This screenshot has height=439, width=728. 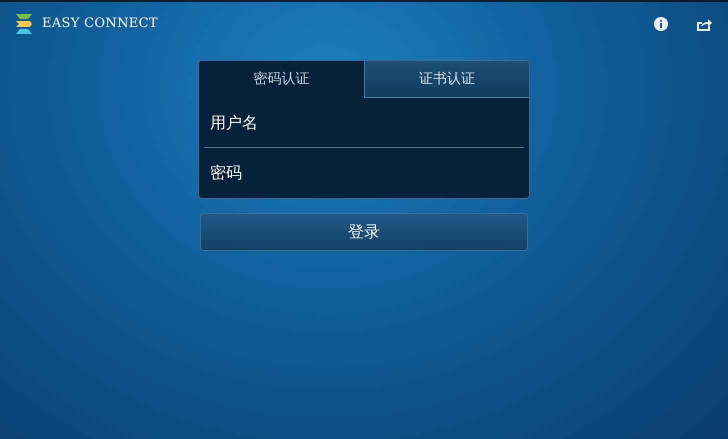 I want to click on logo-icon, so click(x=24, y=24).